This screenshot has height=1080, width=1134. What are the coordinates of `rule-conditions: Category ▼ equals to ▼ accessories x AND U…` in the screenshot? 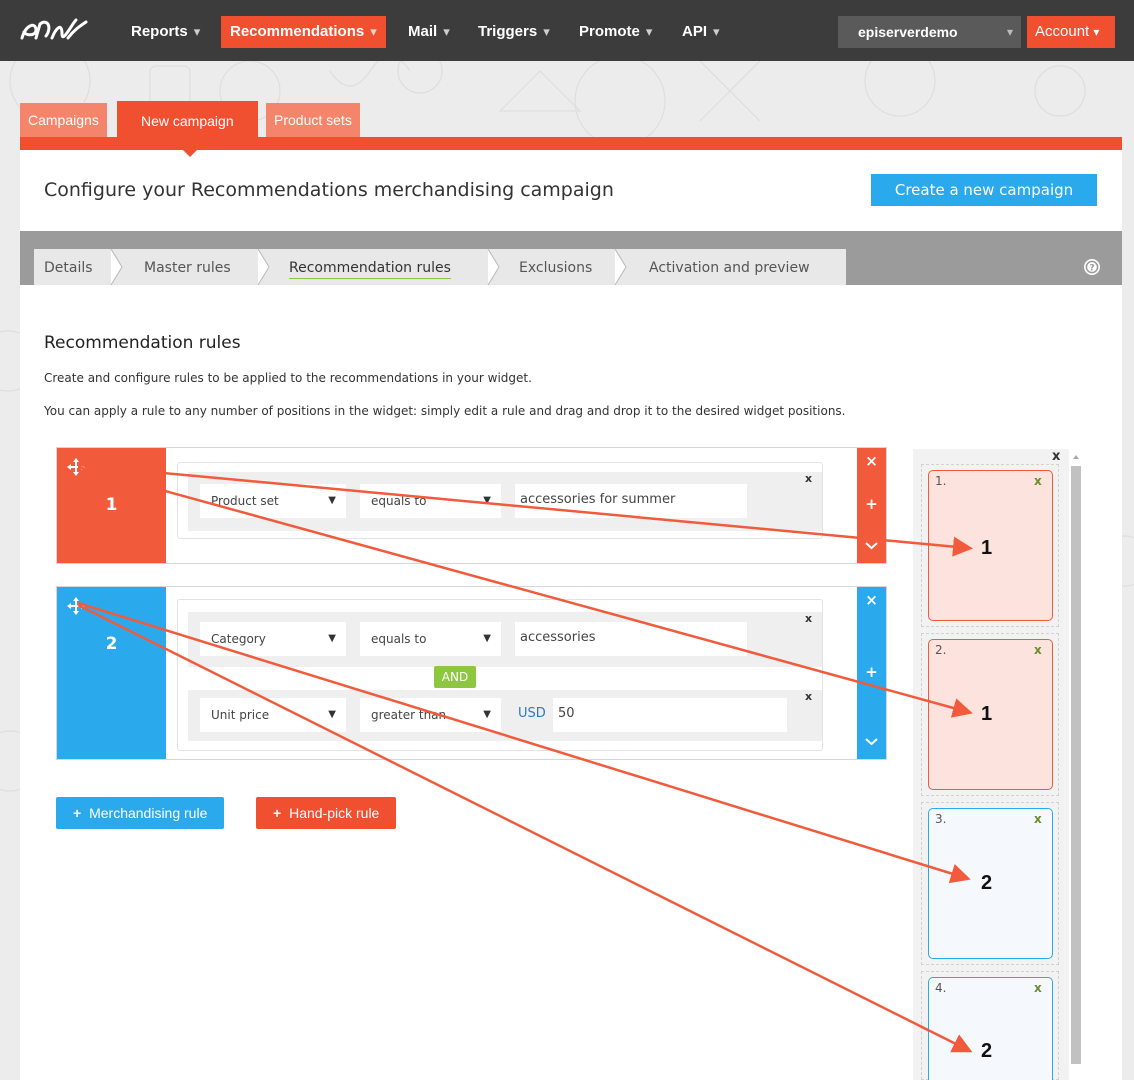 It's located at (500, 675).